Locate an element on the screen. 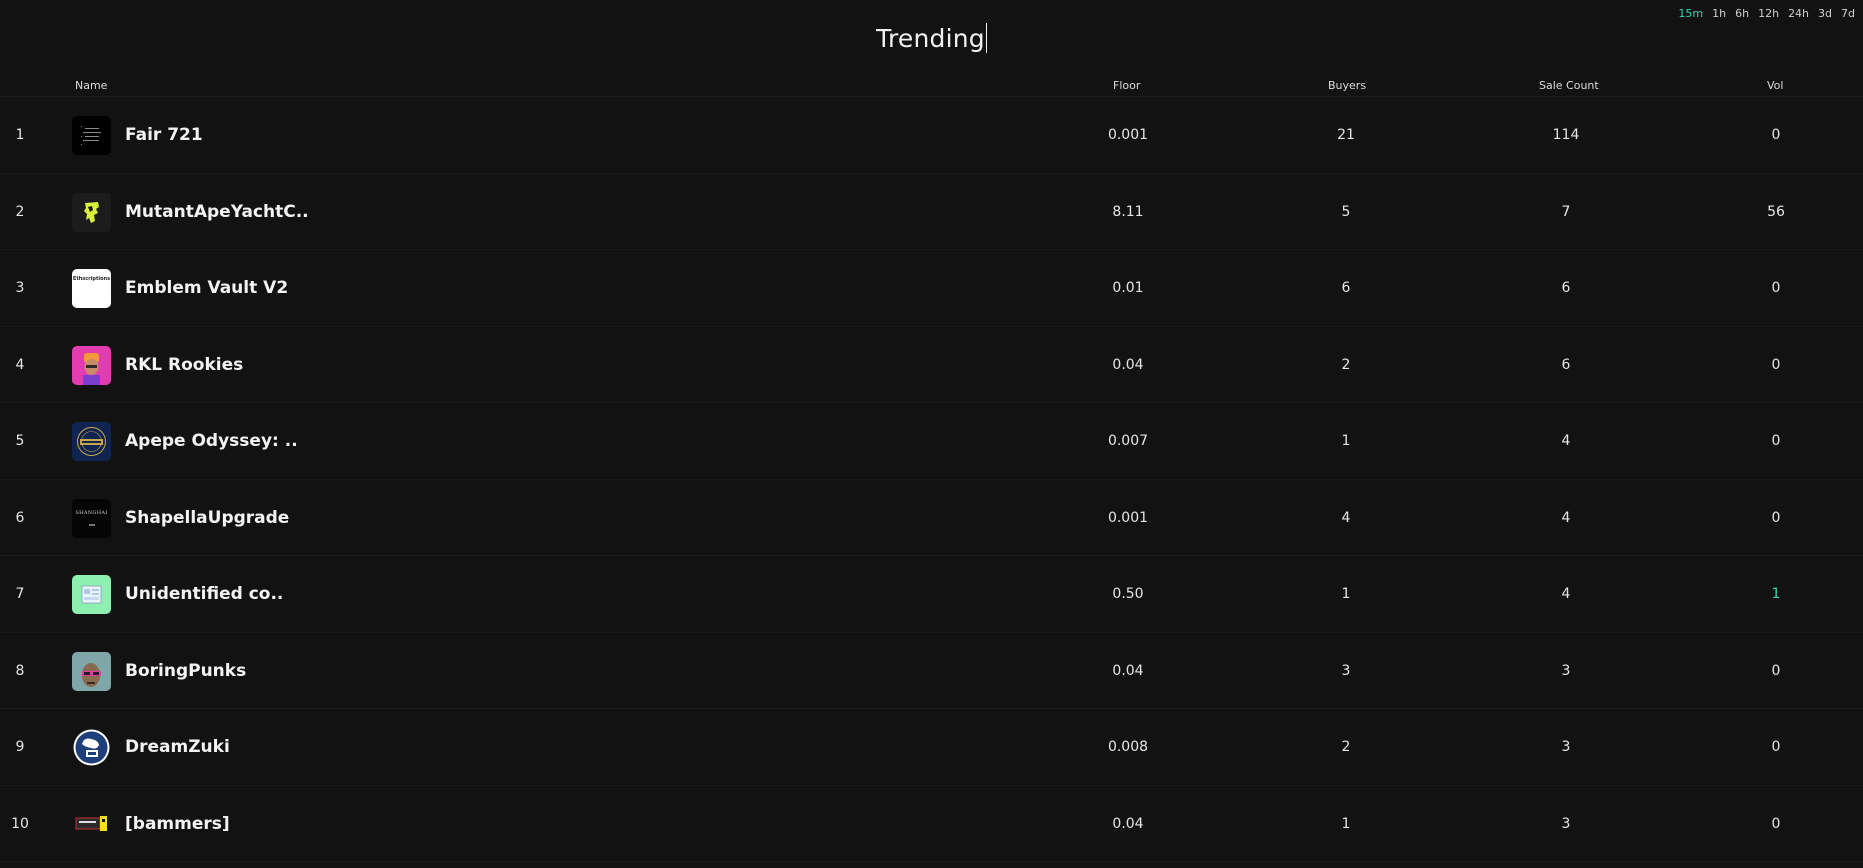 Image resolution: width=1863 pixels, height=868 pixels. timeframe-6h: 6h is located at coordinates (1742, 13).